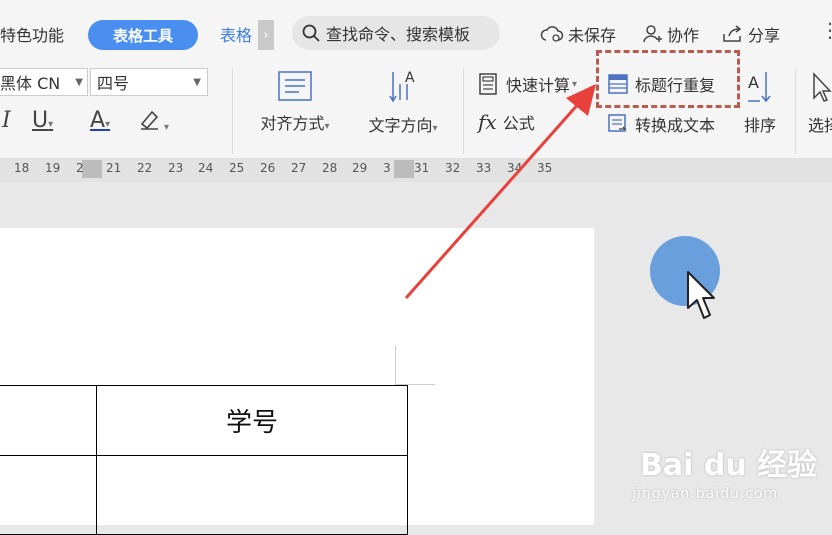 Image resolution: width=832 pixels, height=535 pixels. What do you see at coordinates (402, 86) in the screenshot?
I see `text-direction-icon: A` at bounding box center [402, 86].